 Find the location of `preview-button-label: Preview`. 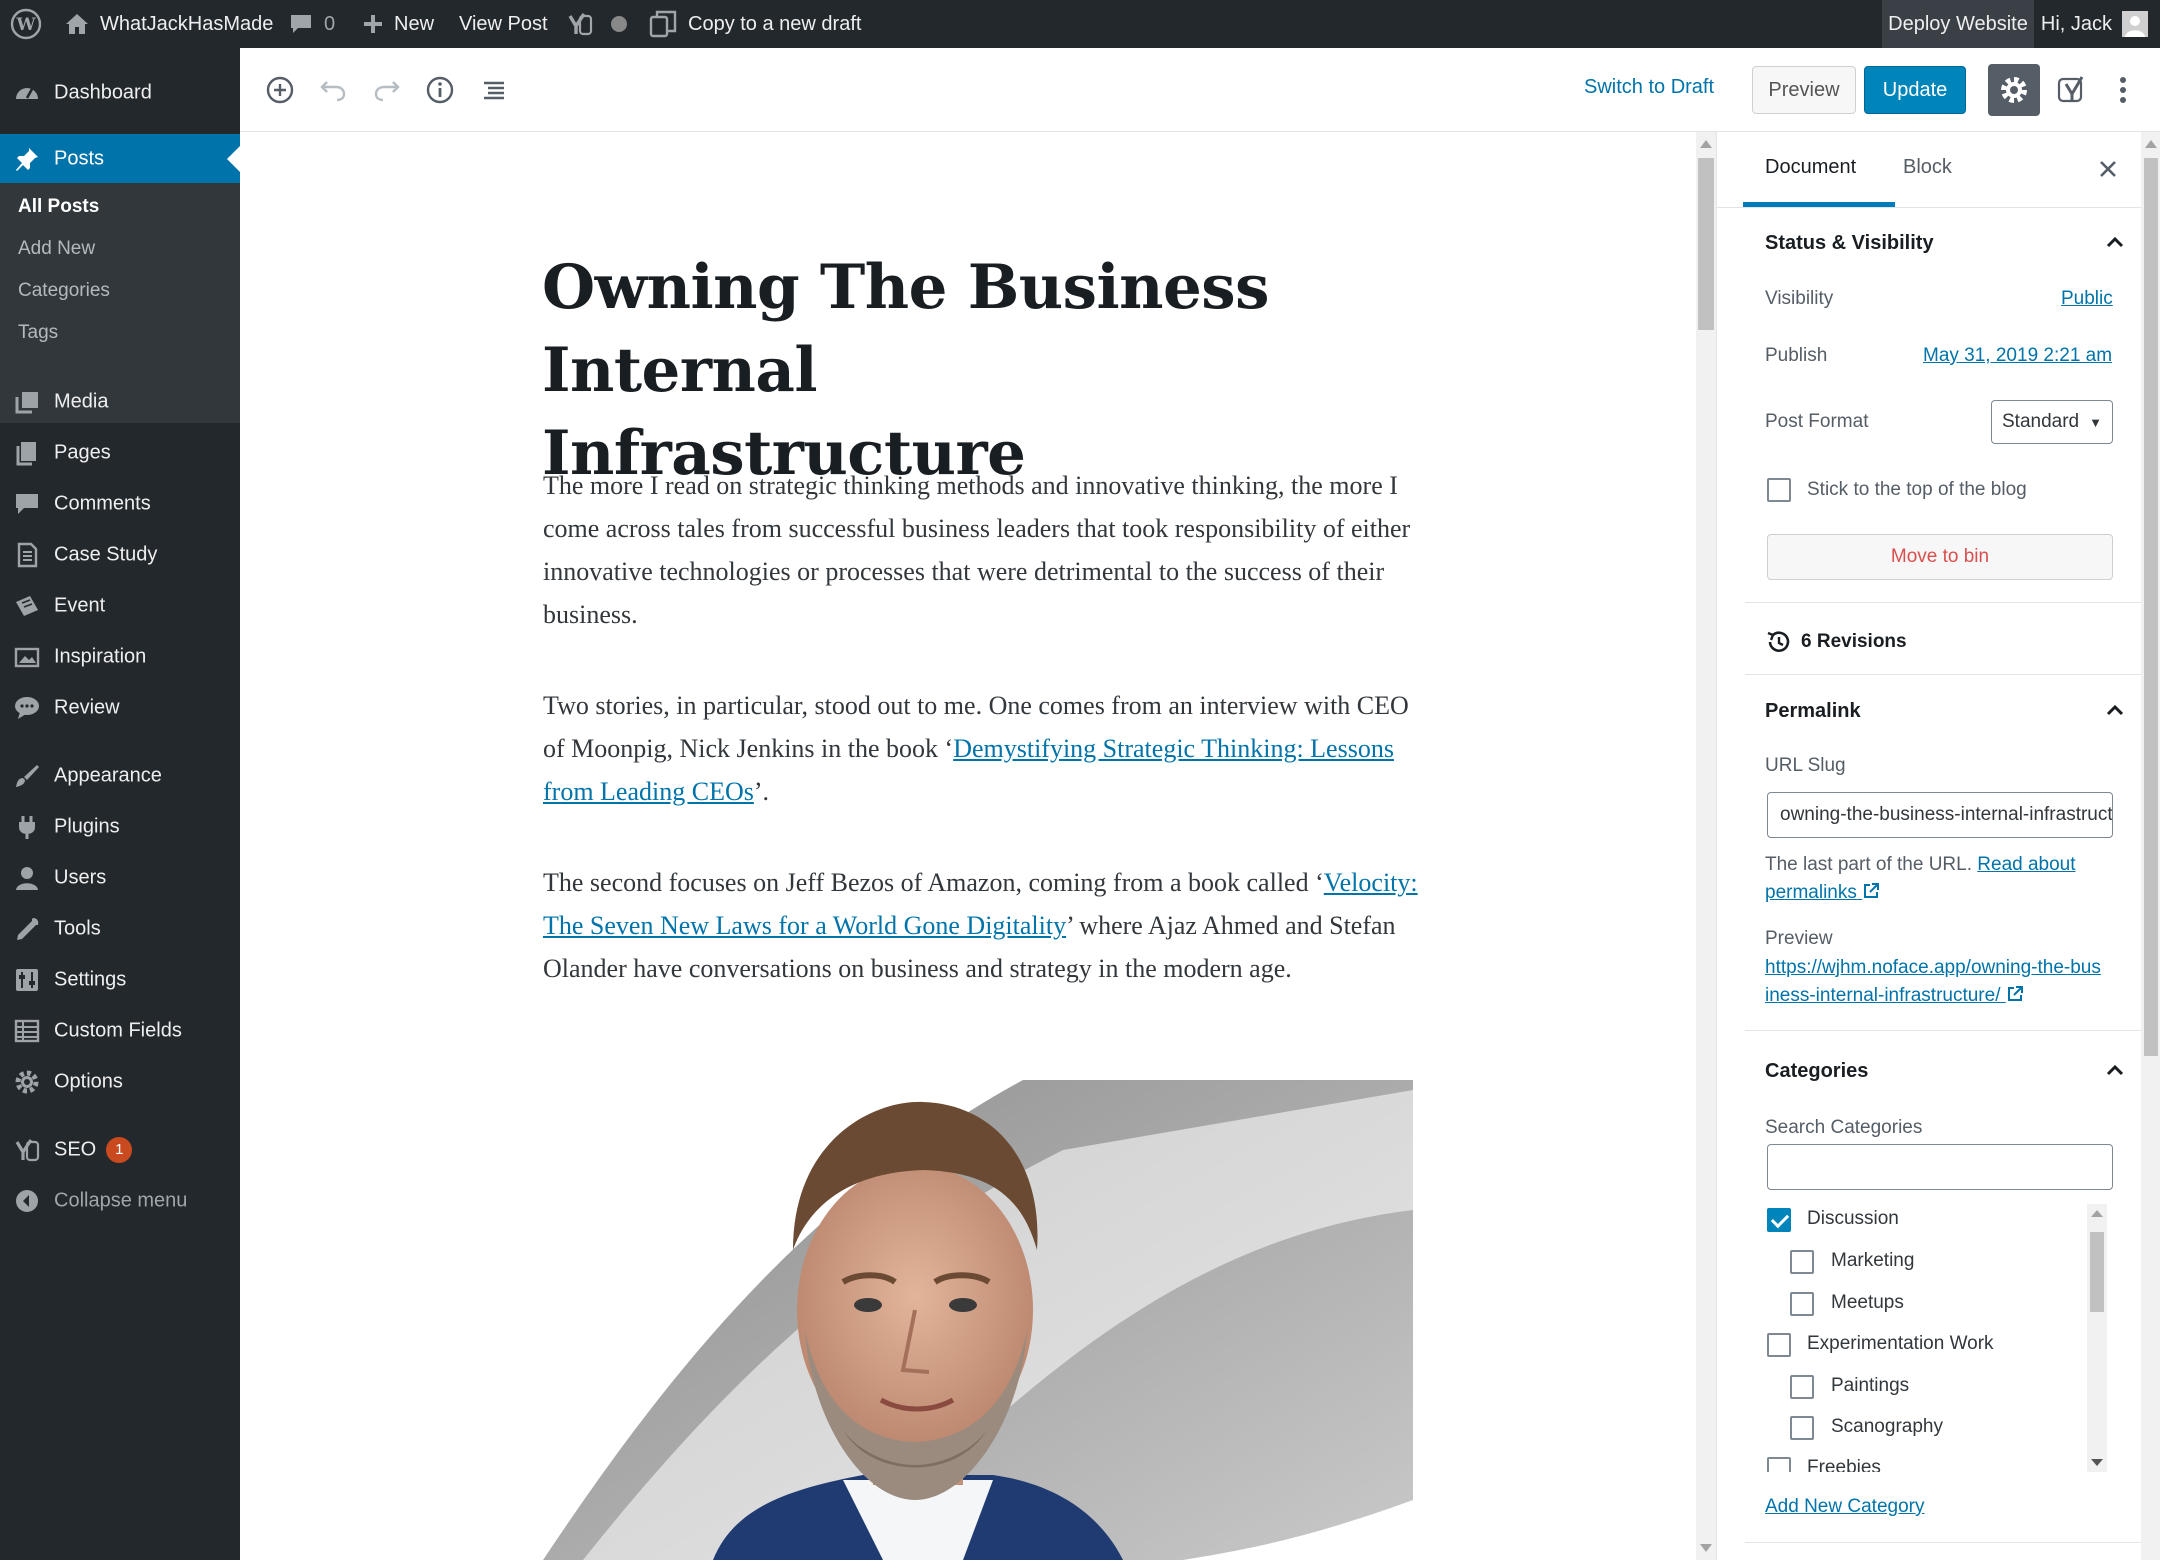

preview-button-label: Preview is located at coordinates (1804, 89).